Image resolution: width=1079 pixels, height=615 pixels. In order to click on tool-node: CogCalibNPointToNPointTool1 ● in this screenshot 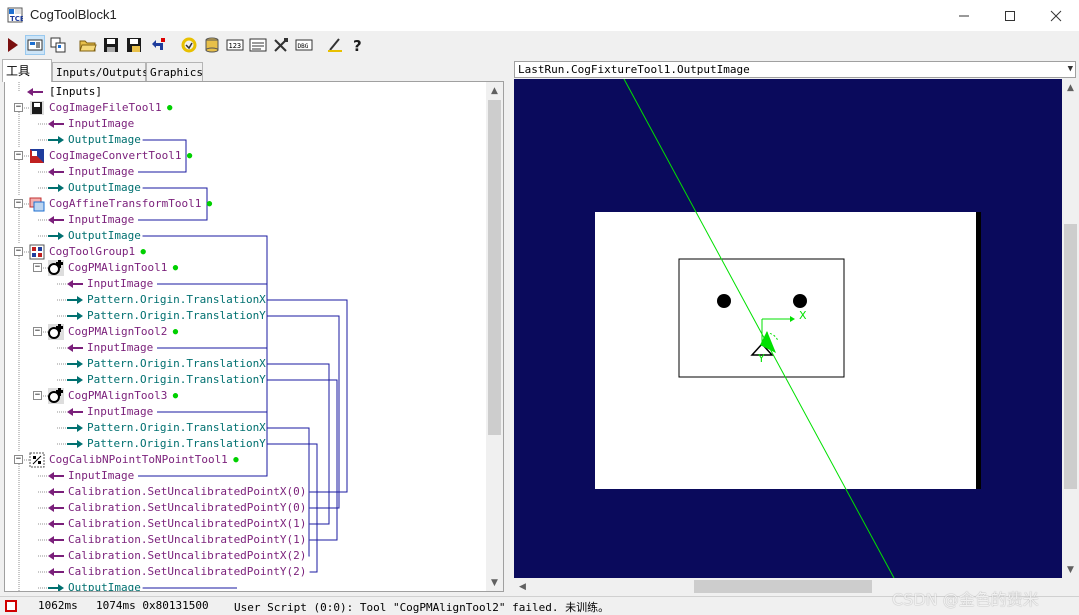, I will do `click(144, 460)`.